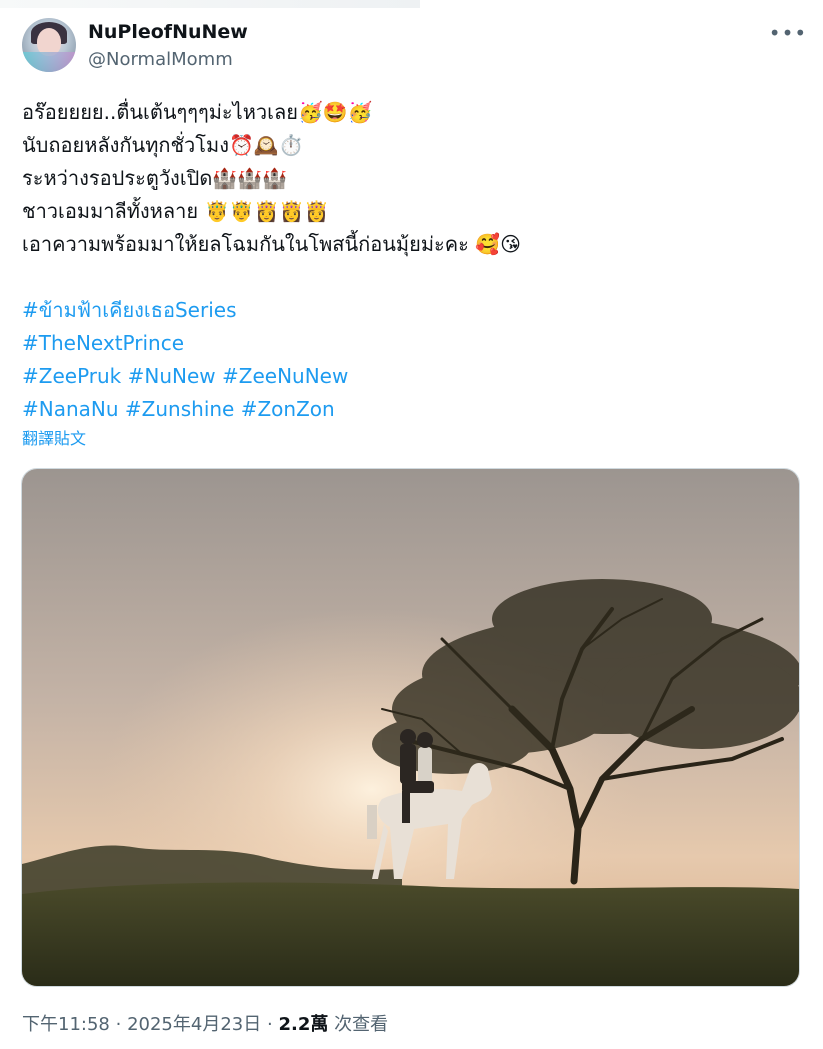 The height and width of the screenshot is (1049, 823). Describe the element at coordinates (125, 145) in the screenshot. I see `tweet-line-text: นับถอยหลังกันทุกชั่วโมง` at that location.